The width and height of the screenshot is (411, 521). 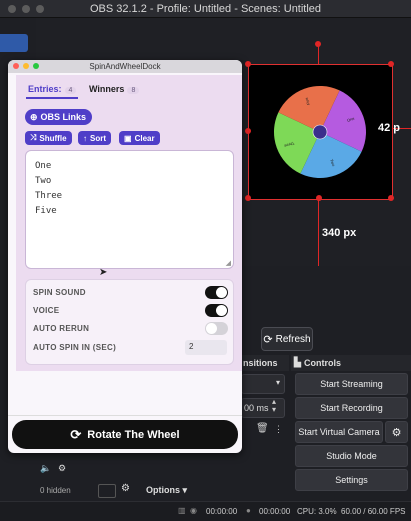 I want to click on tab-winners-label: Winners, so click(x=107, y=89).